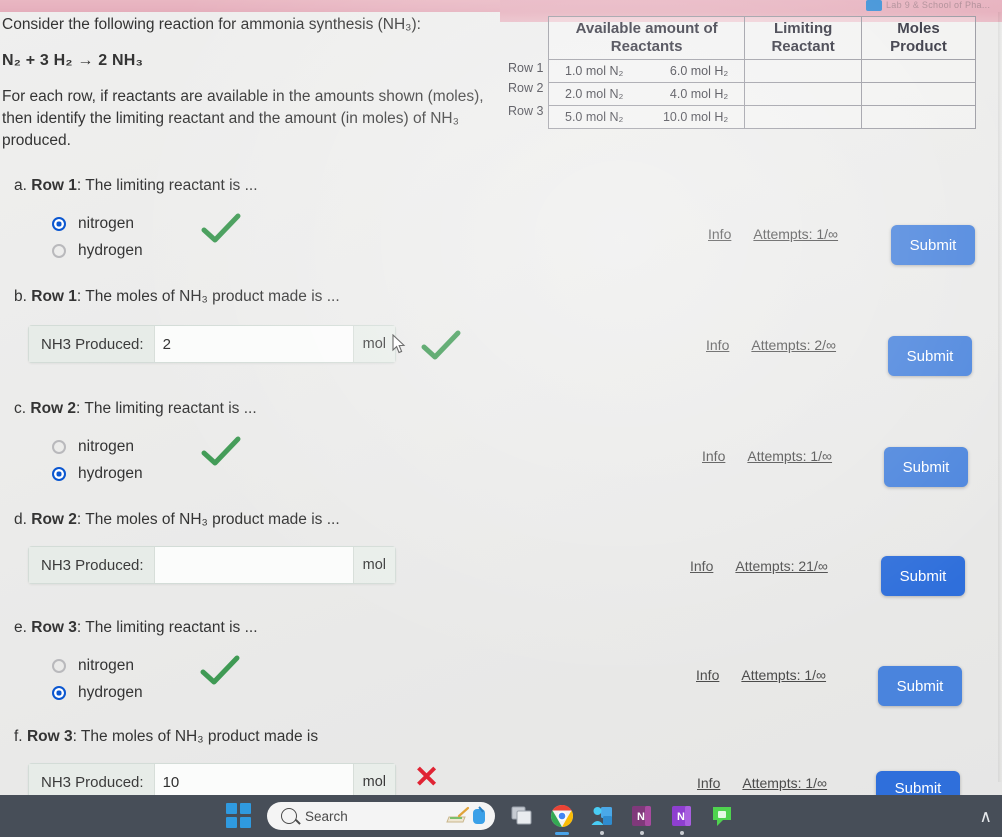 Image resolution: width=1002 pixels, height=837 pixels. Describe the element at coordinates (926, 467) in the screenshot. I see `submit-button-c: Submit` at that location.